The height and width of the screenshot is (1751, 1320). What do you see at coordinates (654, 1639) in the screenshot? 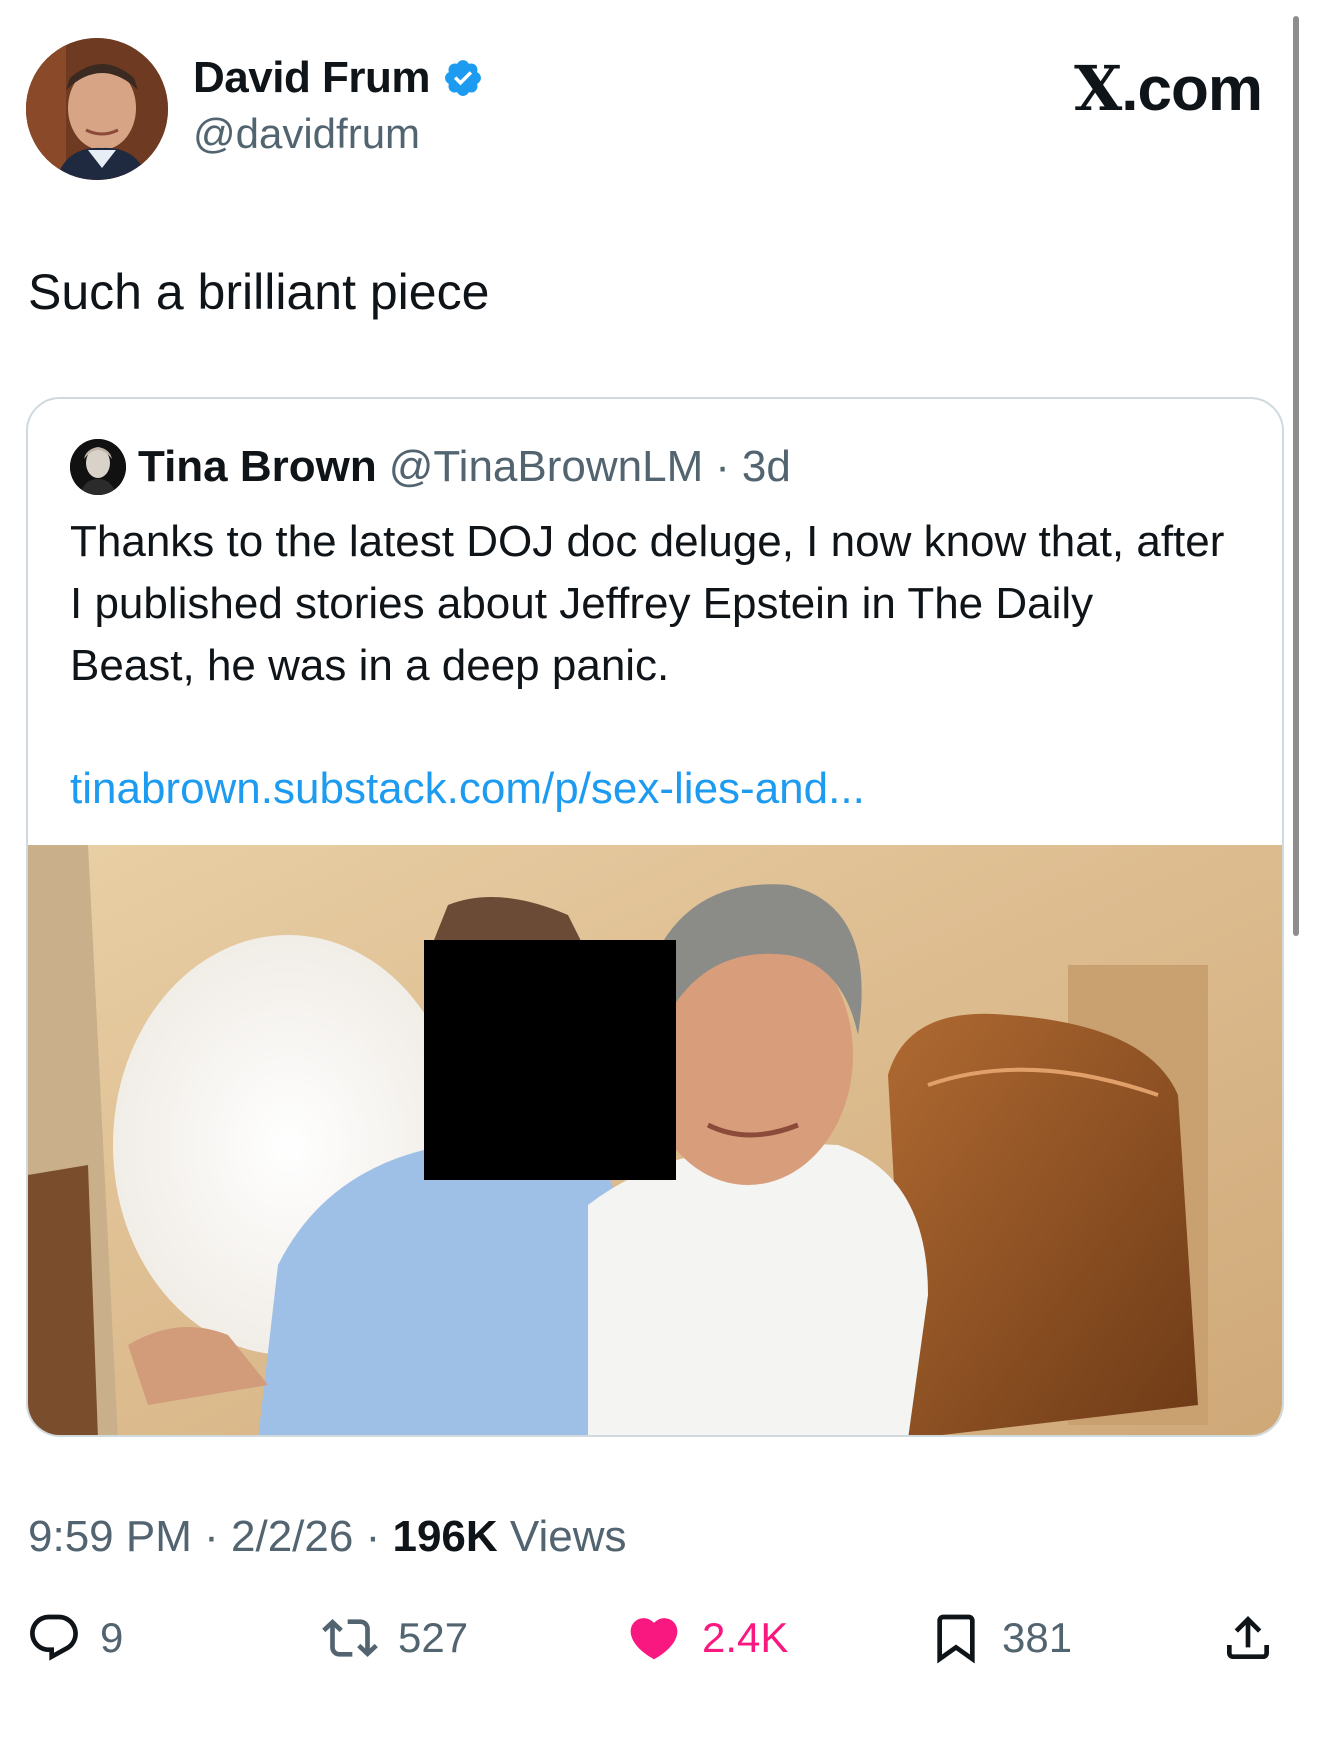
I see `heart-filled-icon` at bounding box center [654, 1639].